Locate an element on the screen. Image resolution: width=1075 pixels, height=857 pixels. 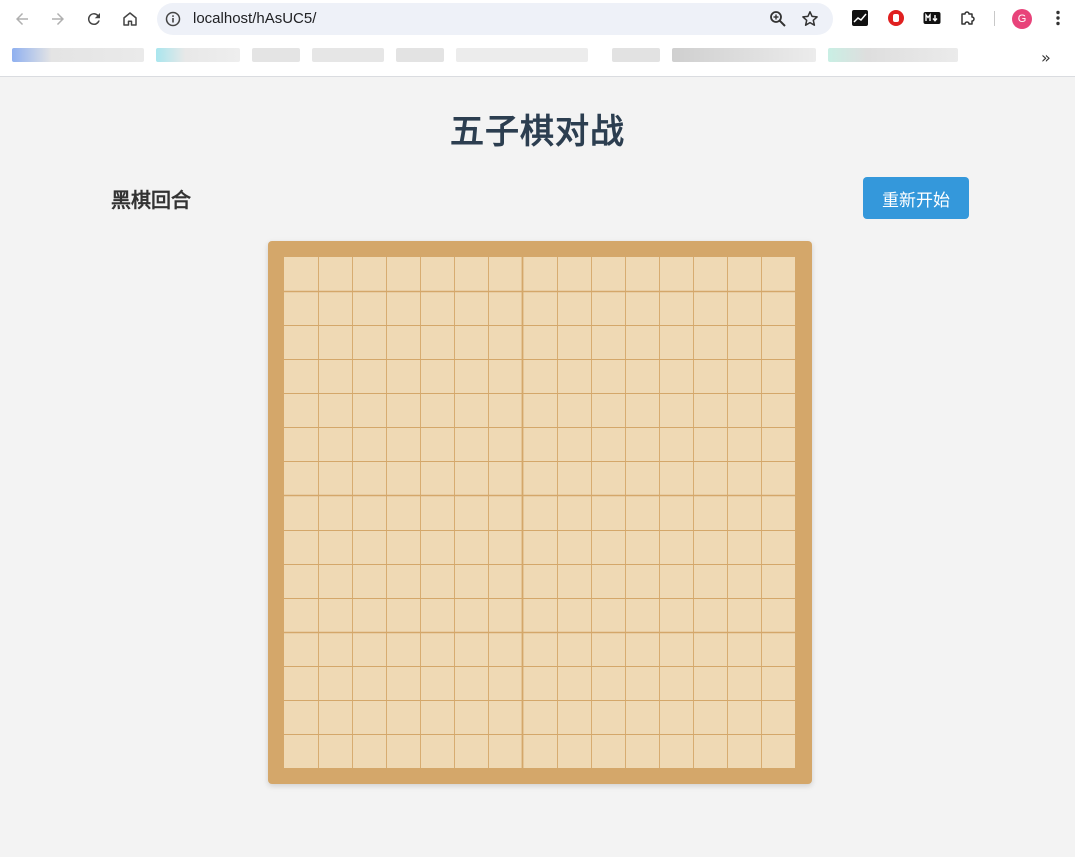
page-title: 五子棋对战 is located at coordinates (537, 132).